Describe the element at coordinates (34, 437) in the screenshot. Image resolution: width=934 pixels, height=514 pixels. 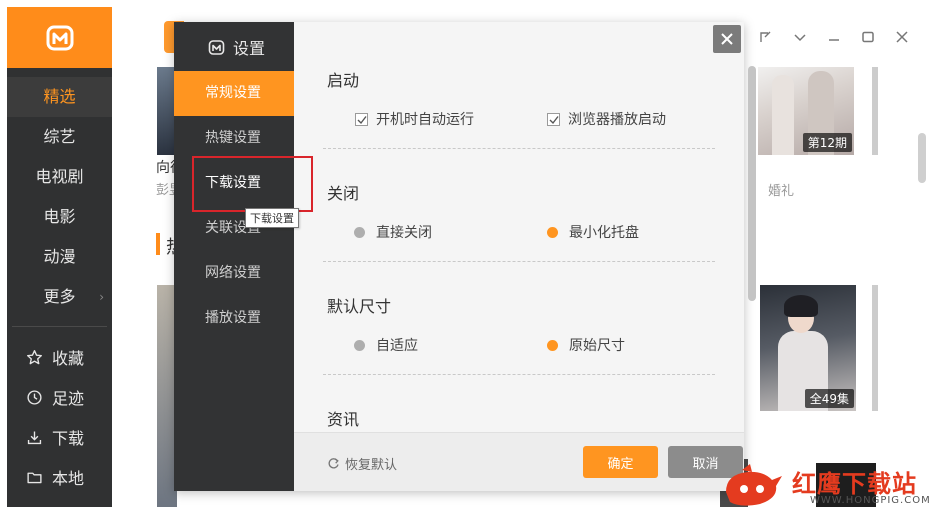
I see `download-icon` at that location.